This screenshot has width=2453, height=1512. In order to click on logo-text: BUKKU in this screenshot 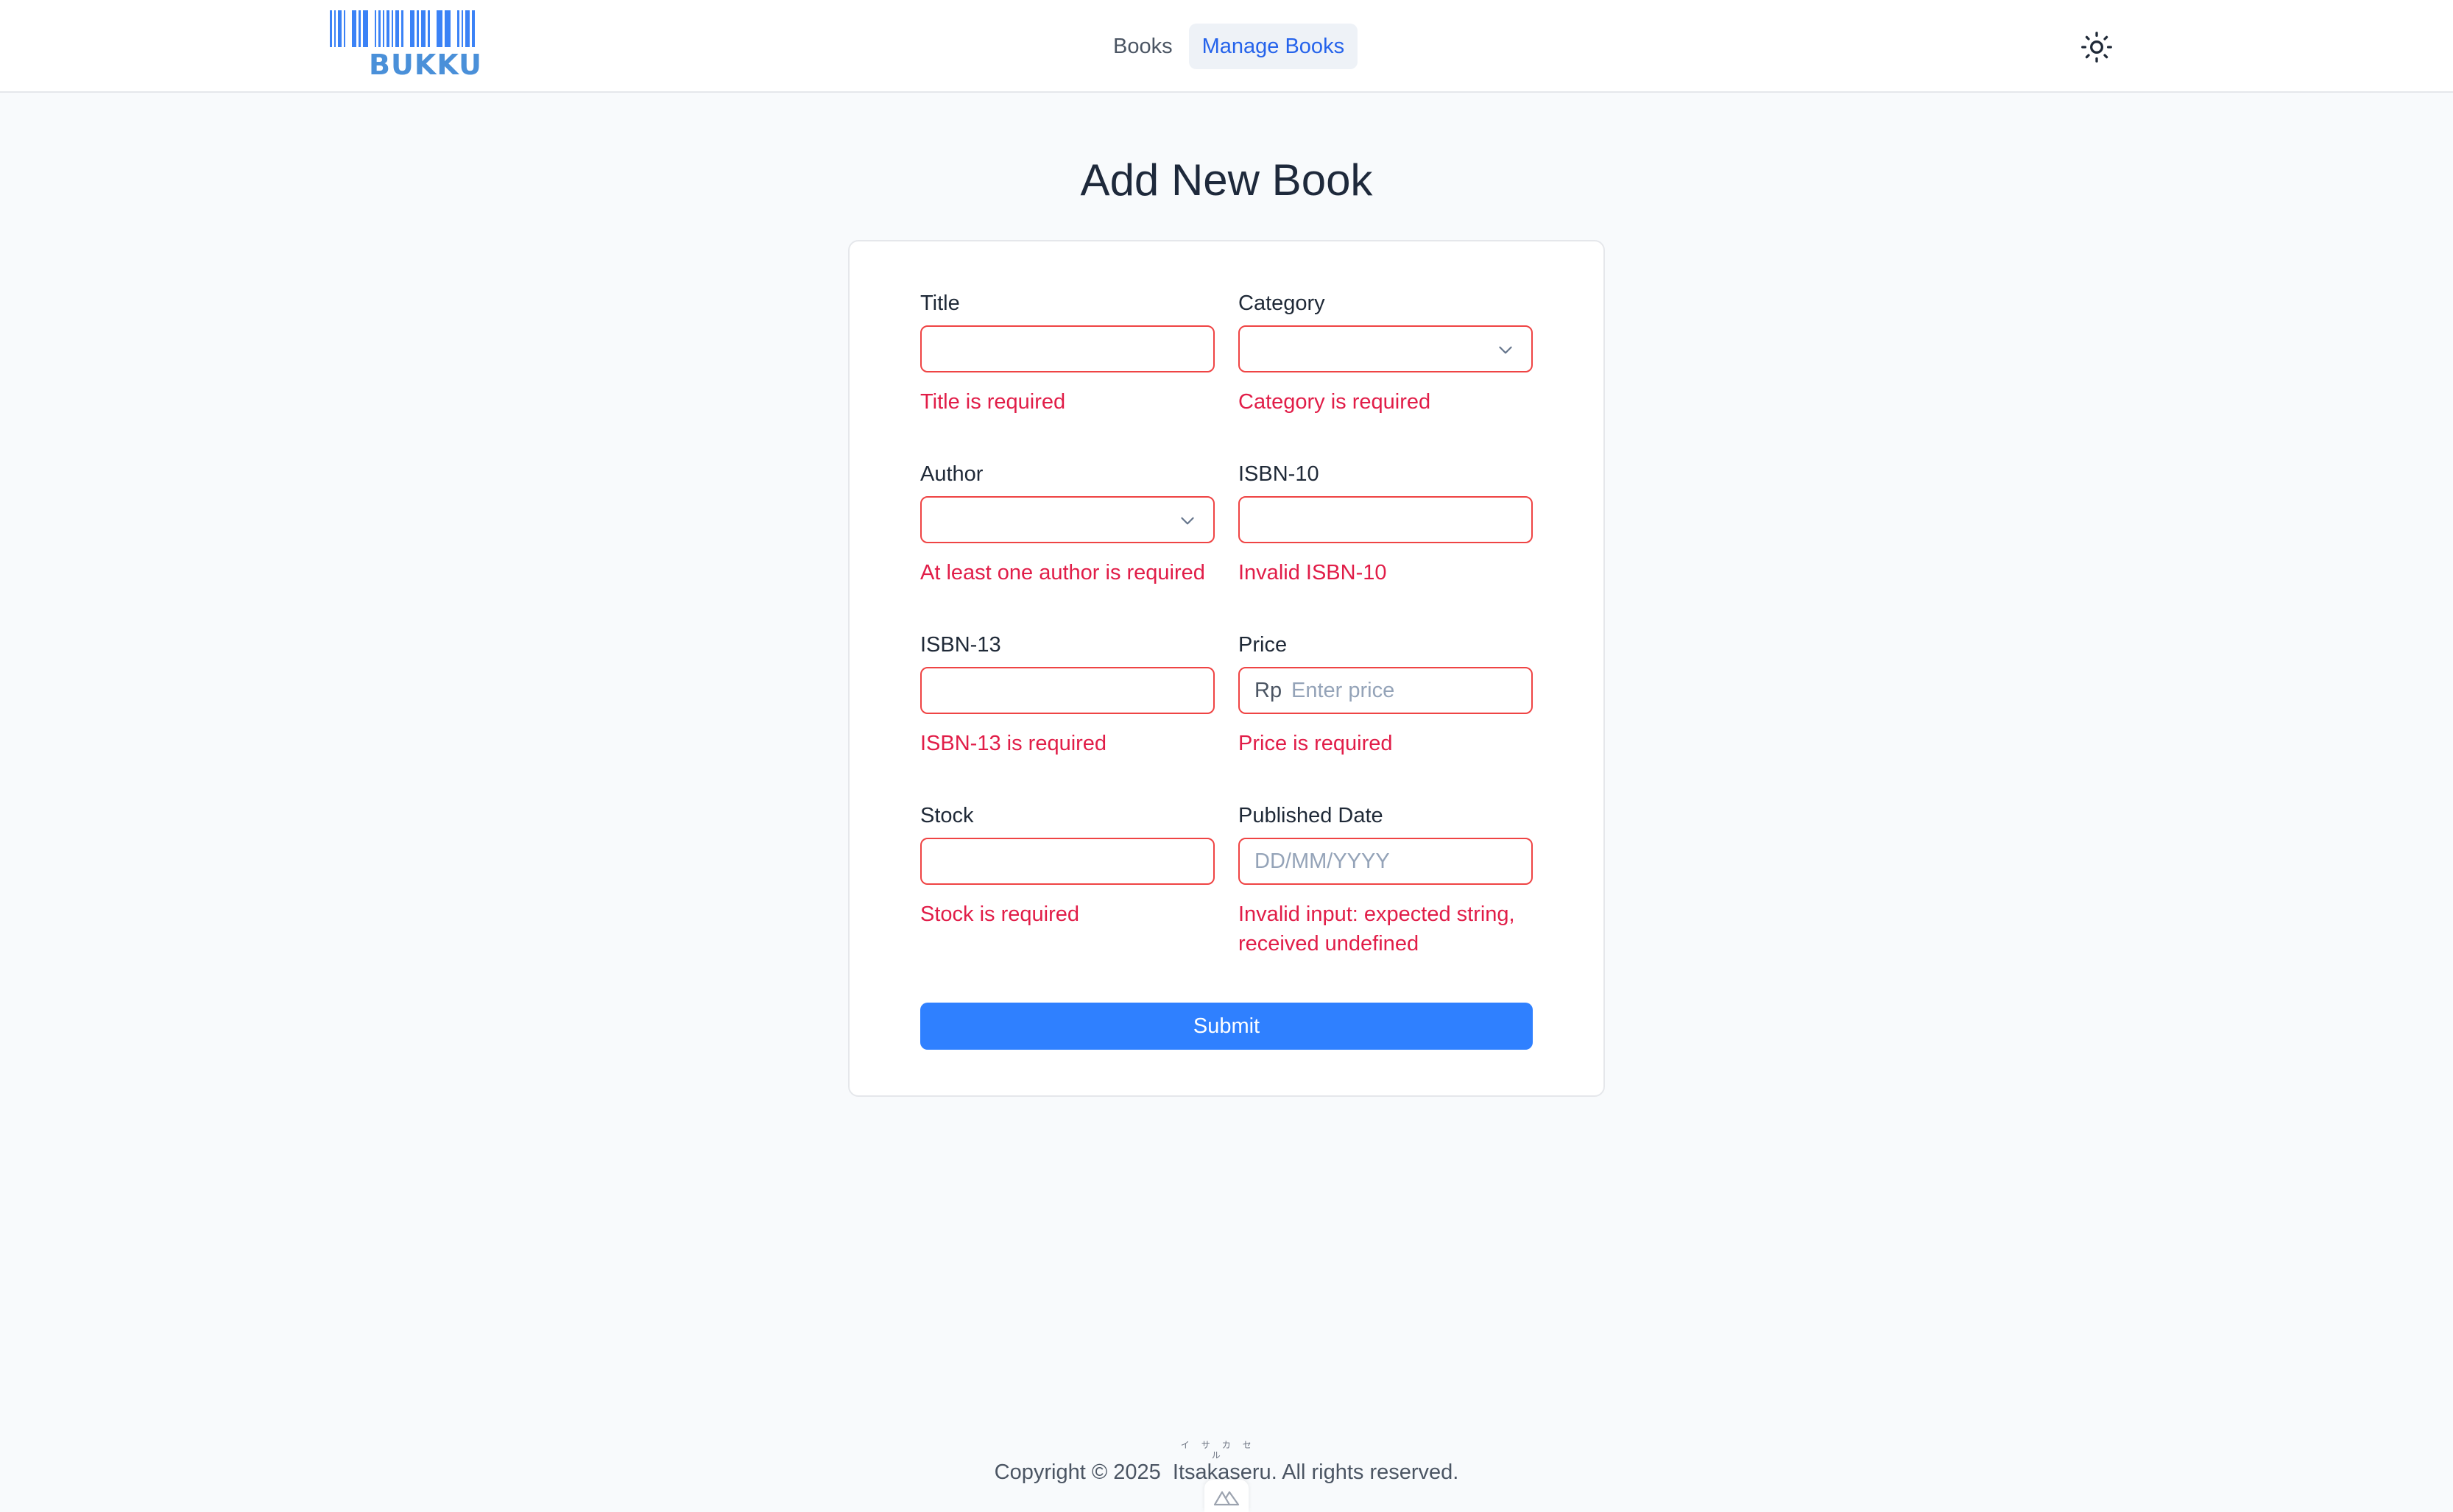, I will do `click(425, 65)`.